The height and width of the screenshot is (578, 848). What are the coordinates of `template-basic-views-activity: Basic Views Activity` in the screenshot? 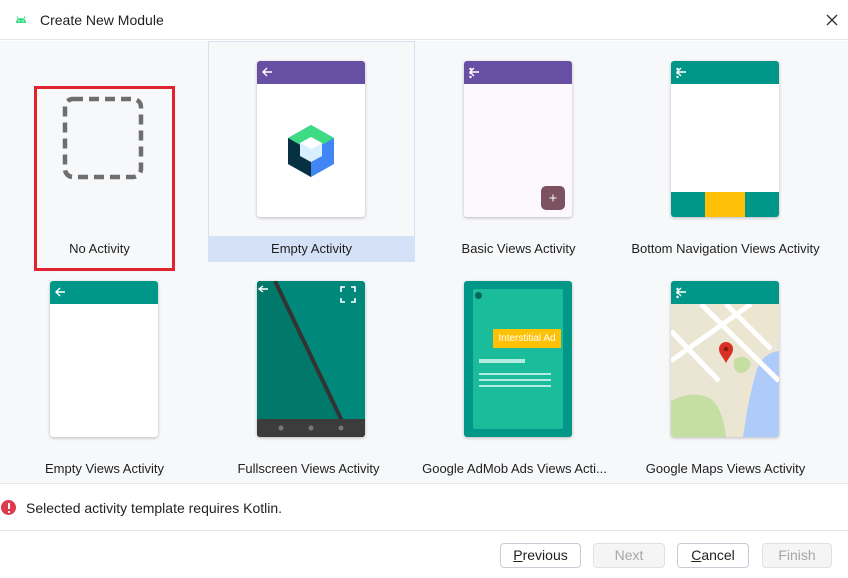 It's located at (518, 151).